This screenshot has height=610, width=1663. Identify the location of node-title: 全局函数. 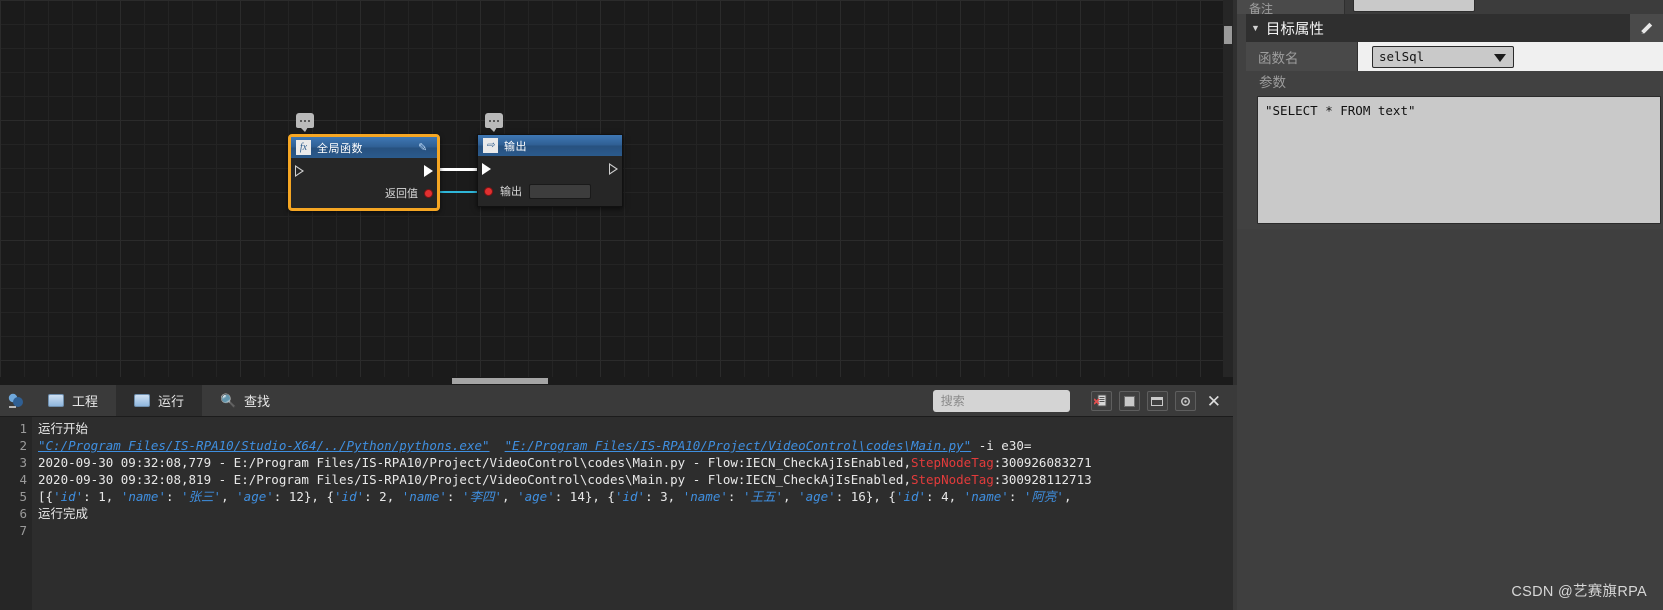
(340, 148).